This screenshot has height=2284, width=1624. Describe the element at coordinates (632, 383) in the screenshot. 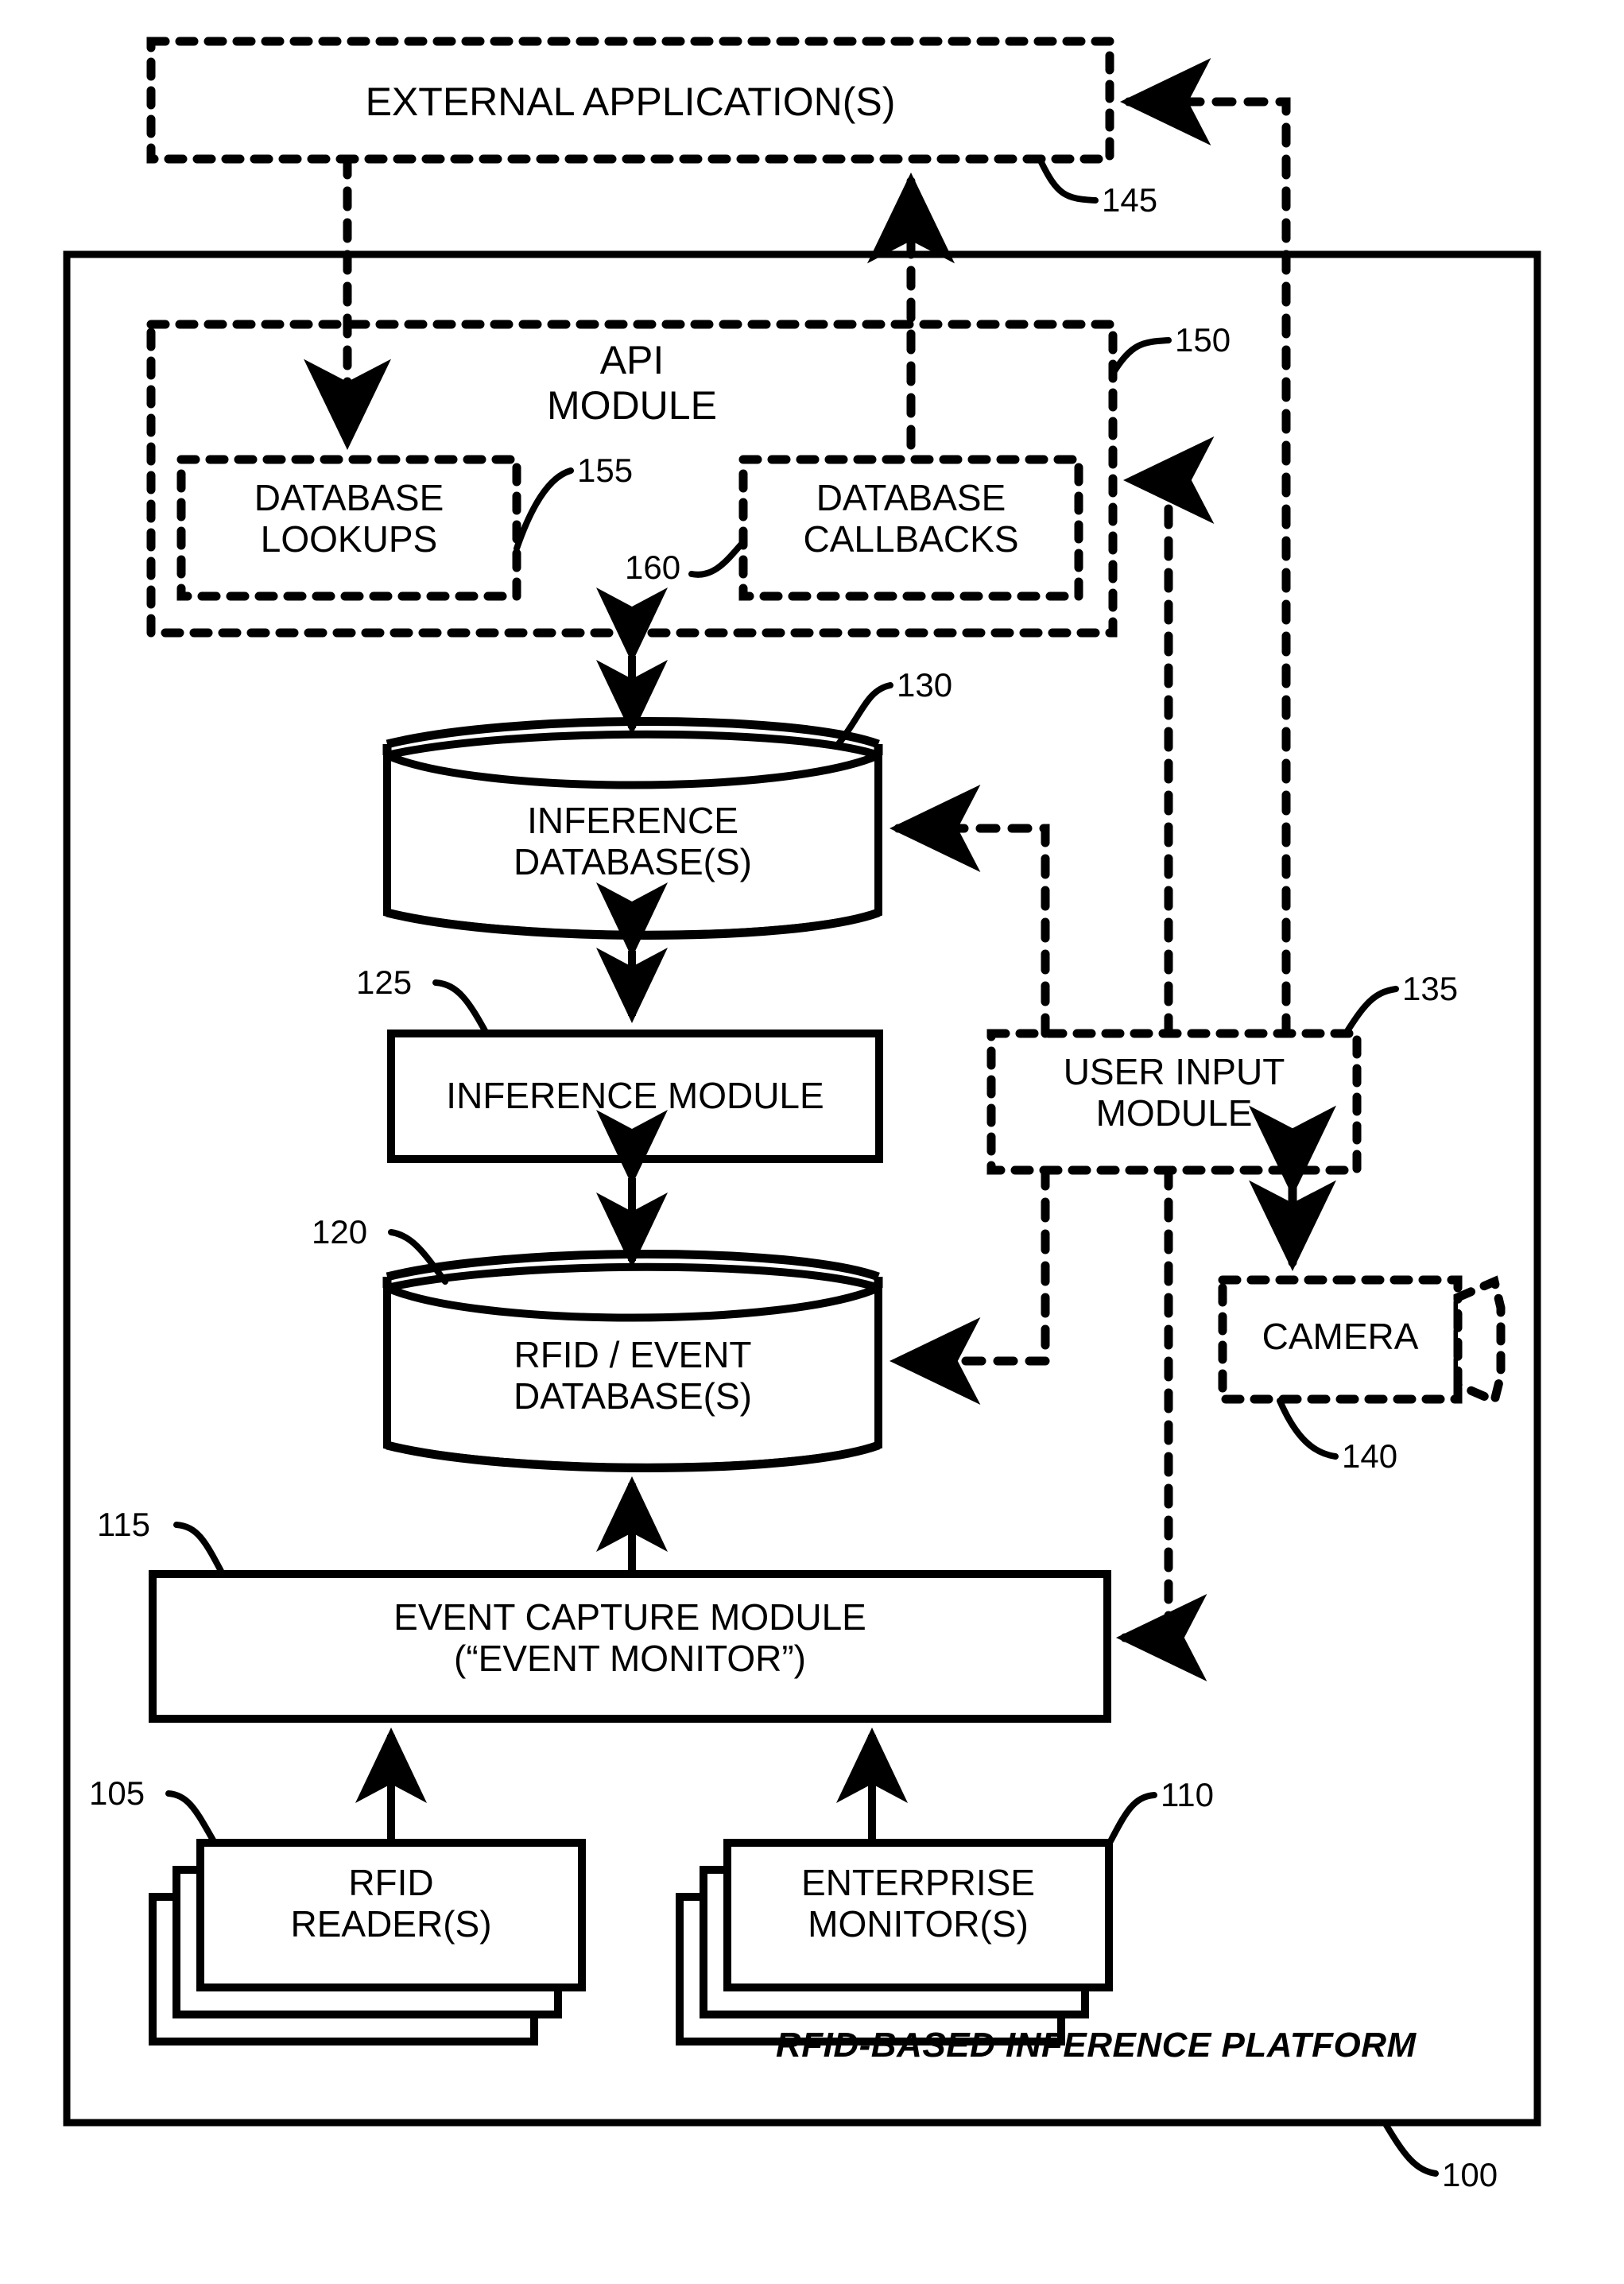

I see `api-module-label: API MODULE` at that location.